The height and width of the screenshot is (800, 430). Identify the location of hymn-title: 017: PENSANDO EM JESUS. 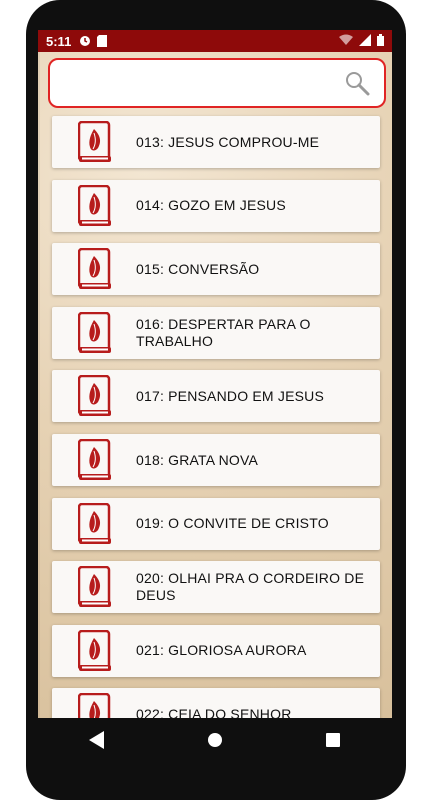
(230, 395).